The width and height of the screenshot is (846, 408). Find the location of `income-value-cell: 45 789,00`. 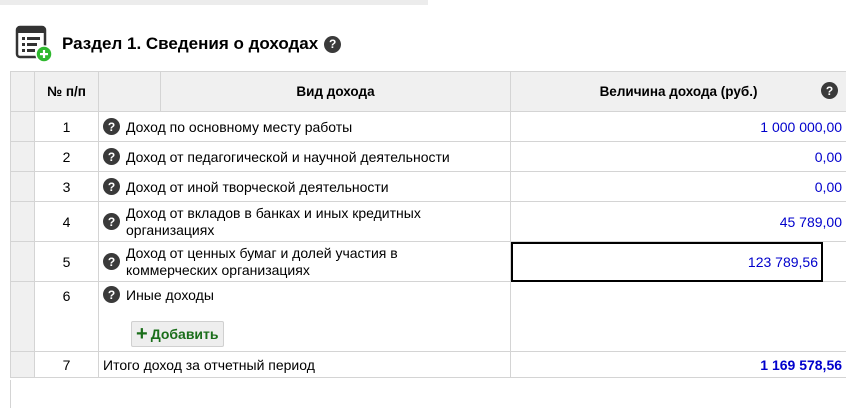

income-value-cell: 45 789,00 is located at coordinates (677, 221).